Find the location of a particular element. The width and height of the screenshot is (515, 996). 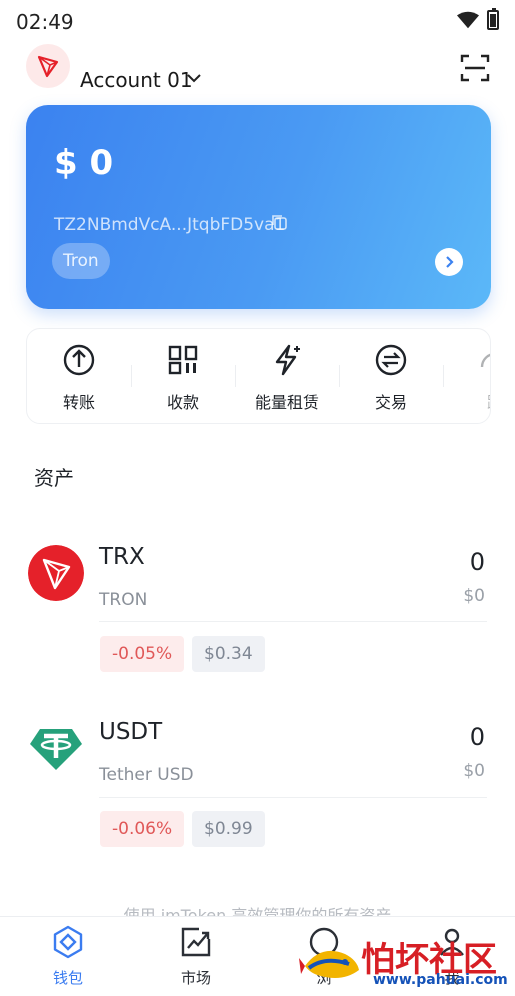

action-energy-rental: 能量租赁 is located at coordinates (287, 376).